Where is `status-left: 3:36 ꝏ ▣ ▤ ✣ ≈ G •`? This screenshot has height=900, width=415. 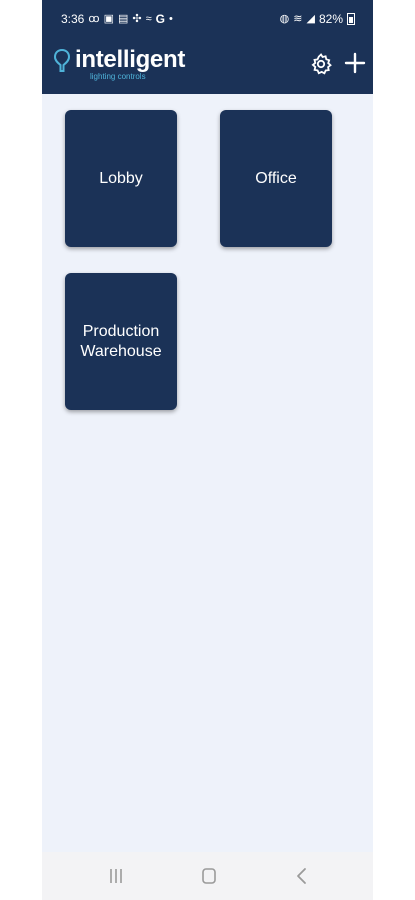 status-left: 3:36 ꝏ ▣ ▤ ✣ ≈ G • is located at coordinates (117, 19).